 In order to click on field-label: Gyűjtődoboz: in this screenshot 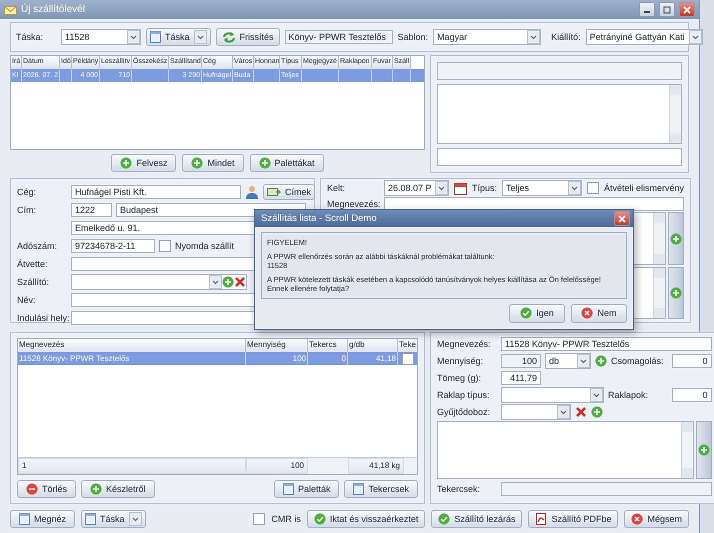, I will do `click(464, 412)`.